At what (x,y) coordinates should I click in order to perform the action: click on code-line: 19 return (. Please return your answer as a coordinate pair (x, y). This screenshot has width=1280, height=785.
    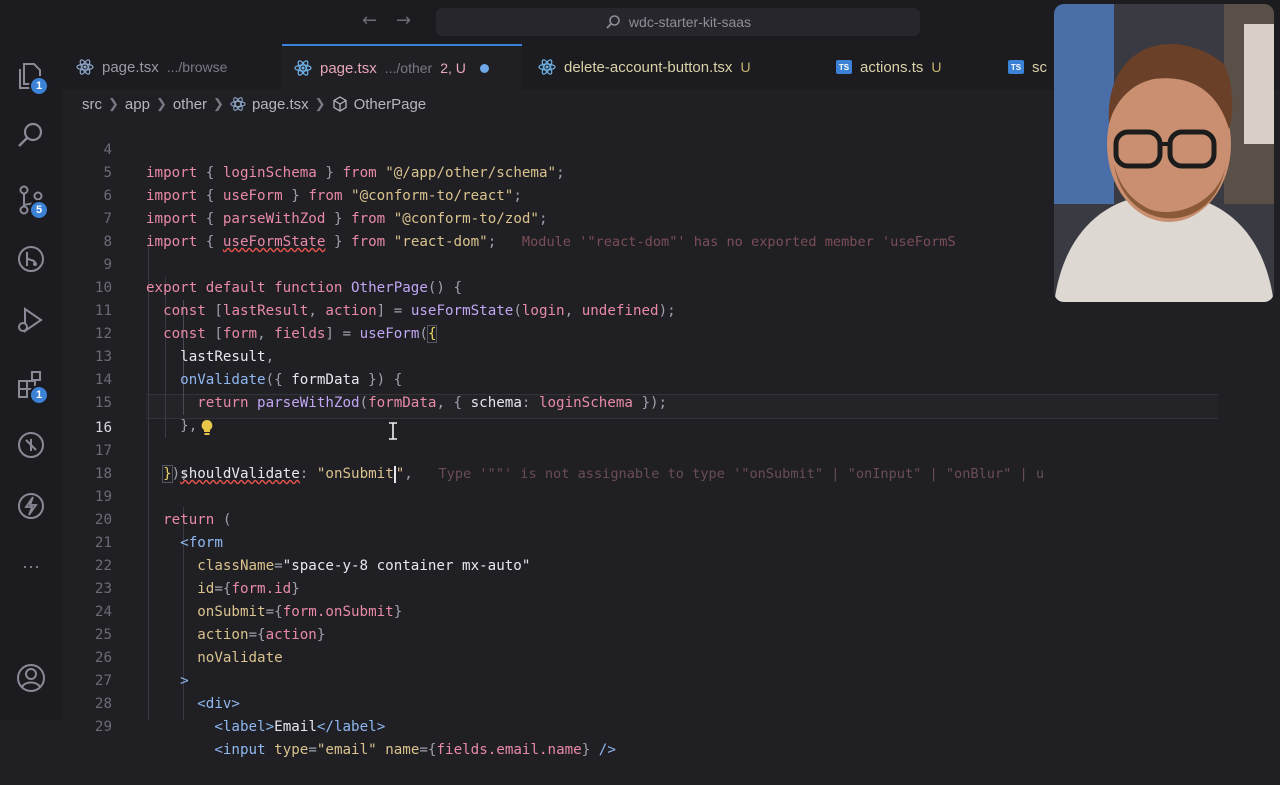
    Looking at the image, I should click on (671, 495).